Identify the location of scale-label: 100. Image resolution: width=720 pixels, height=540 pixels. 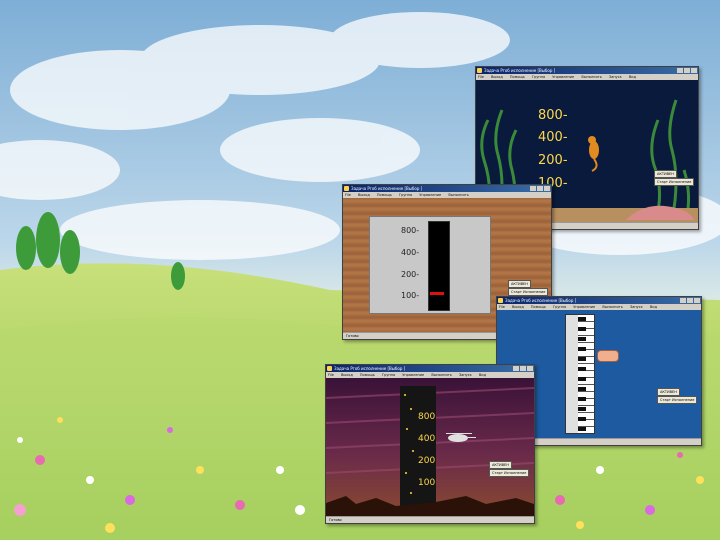
(427, 483).